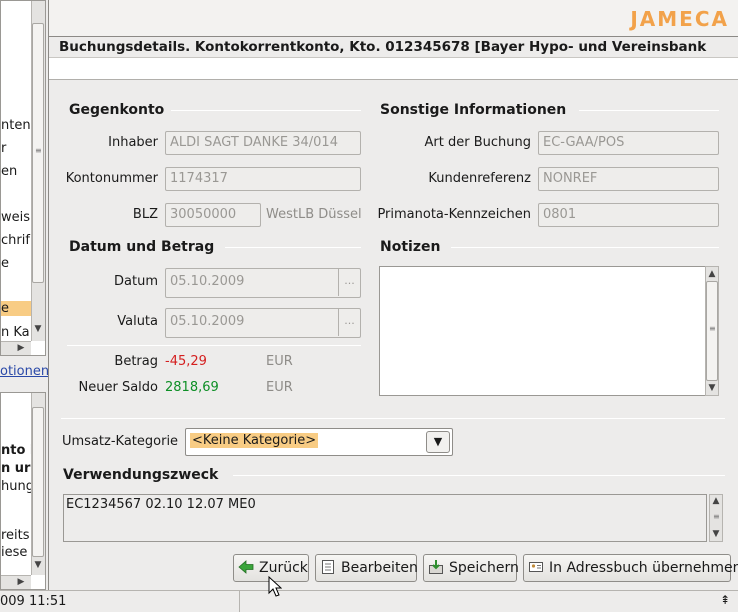 Image resolution: width=738 pixels, height=612 pixels. I want to click on address-card-icon, so click(536, 567).